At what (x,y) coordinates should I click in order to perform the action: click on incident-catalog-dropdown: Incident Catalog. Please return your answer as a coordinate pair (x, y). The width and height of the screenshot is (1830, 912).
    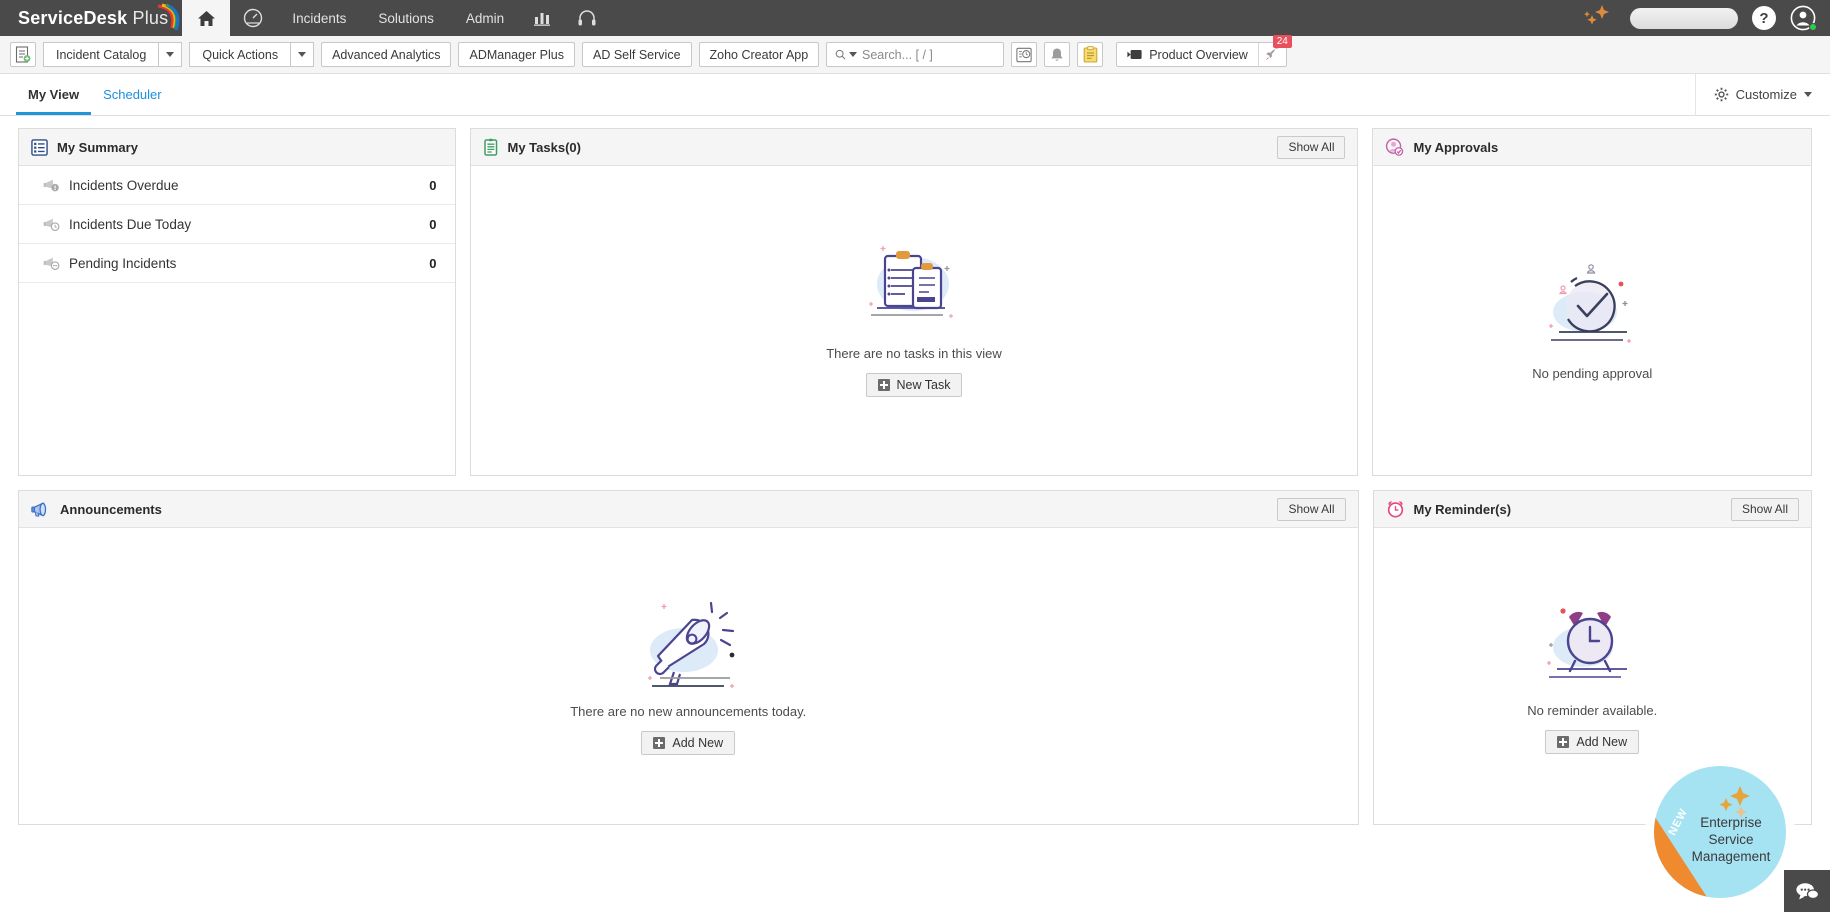
    Looking at the image, I should click on (113, 54).